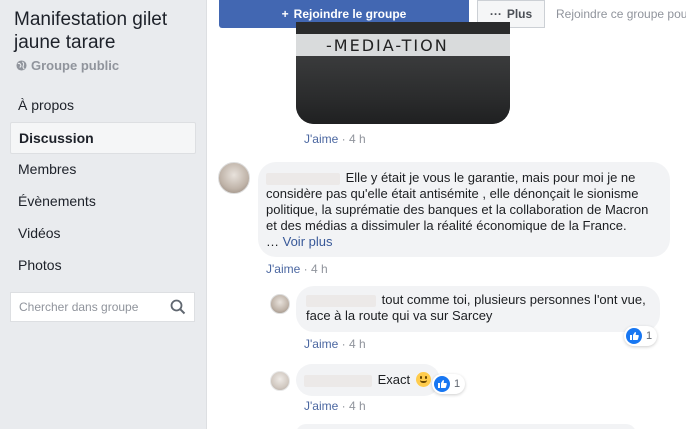 This screenshot has width=686, height=429. Describe the element at coordinates (466, 426) in the screenshot. I see `next-comment-stub` at that location.